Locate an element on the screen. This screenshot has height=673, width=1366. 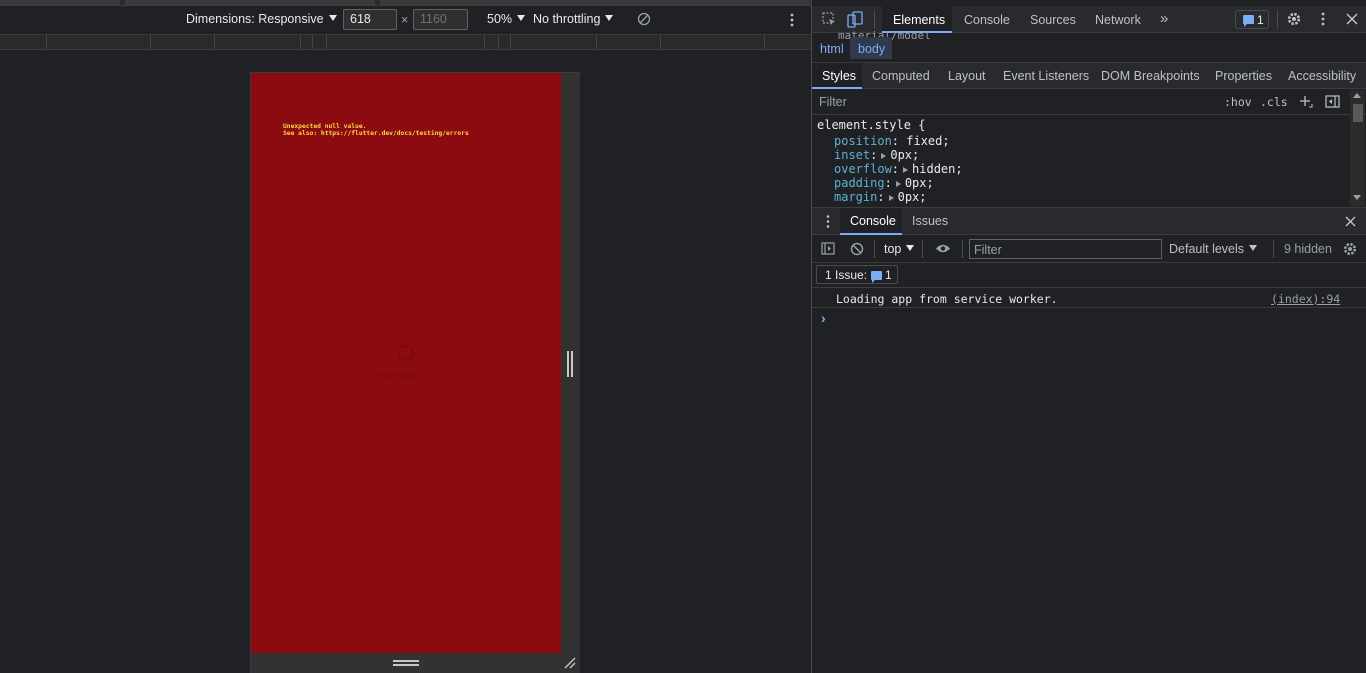
console-message-text: Loading app from service worker. is located at coordinates (947, 299).